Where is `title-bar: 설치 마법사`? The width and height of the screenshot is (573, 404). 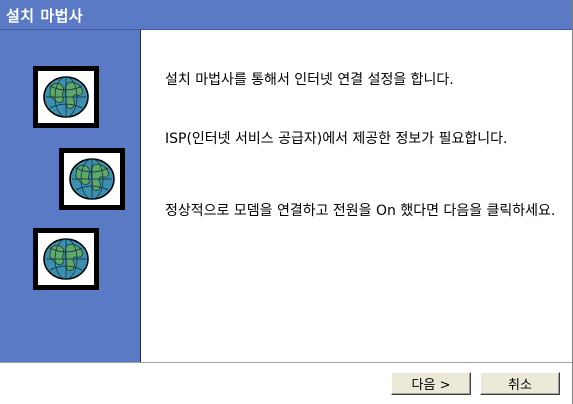
title-bar: 설치 마법사 is located at coordinates (286, 15).